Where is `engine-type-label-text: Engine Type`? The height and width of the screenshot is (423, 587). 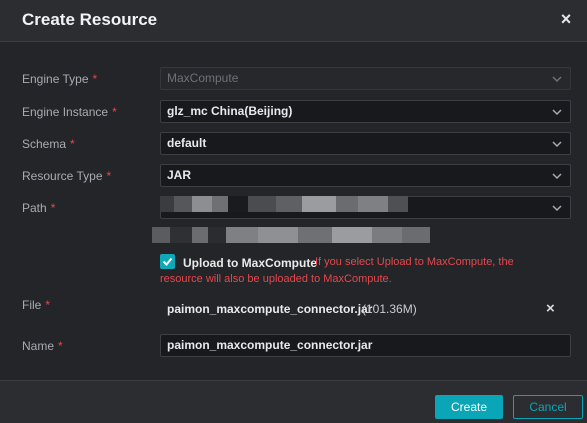
engine-type-label-text: Engine Type is located at coordinates (55, 79).